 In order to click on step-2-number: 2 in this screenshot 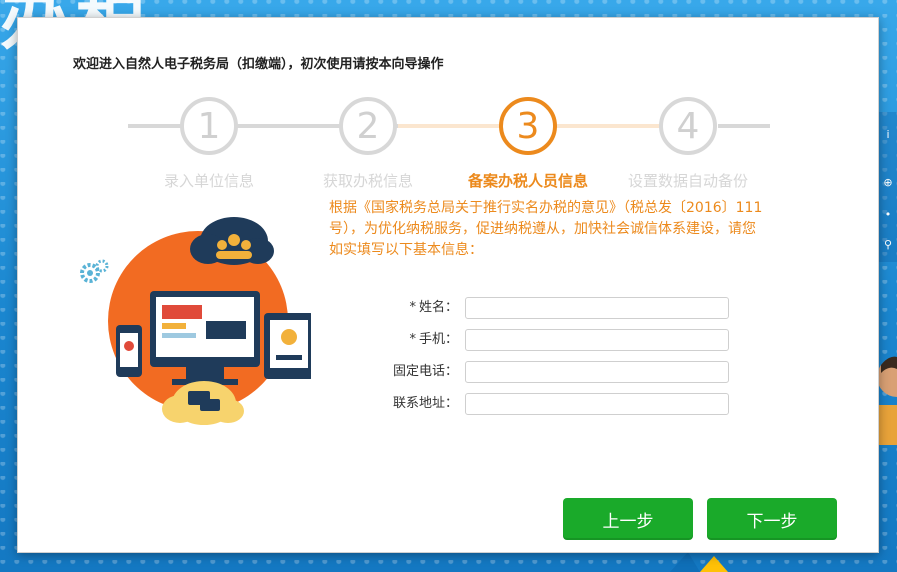, I will do `click(368, 126)`.